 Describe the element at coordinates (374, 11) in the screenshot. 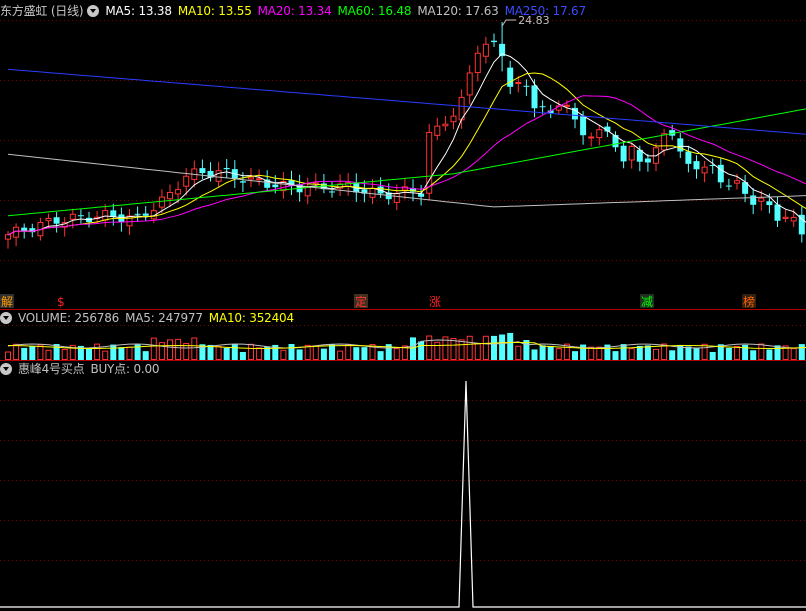

I see `ma60-label: MA60: 16.48` at that location.